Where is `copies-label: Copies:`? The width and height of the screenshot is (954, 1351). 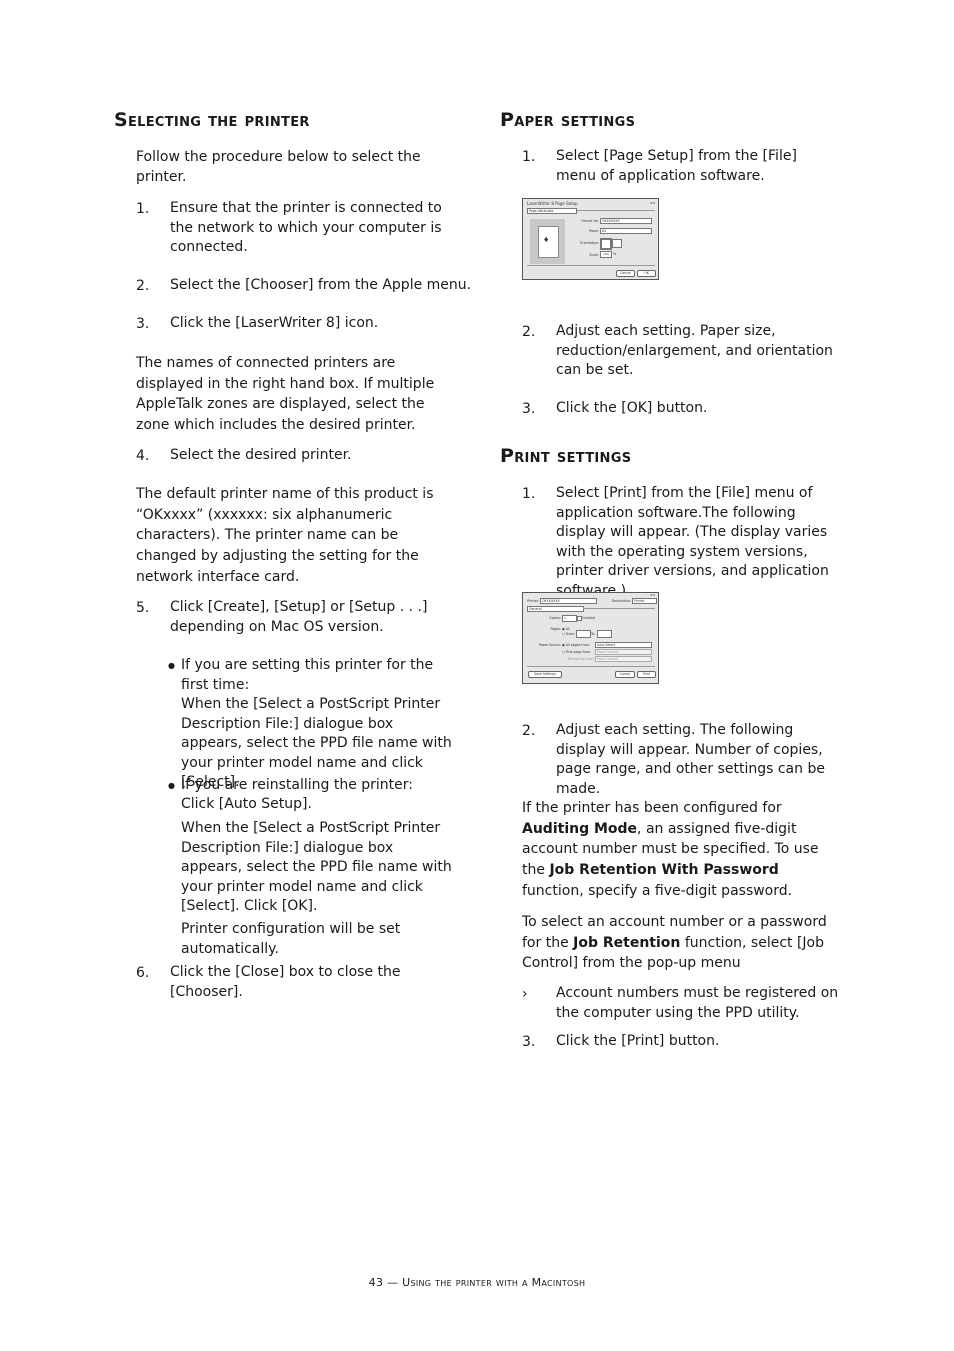 copies-label: Copies: is located at coordinates (555, 618).